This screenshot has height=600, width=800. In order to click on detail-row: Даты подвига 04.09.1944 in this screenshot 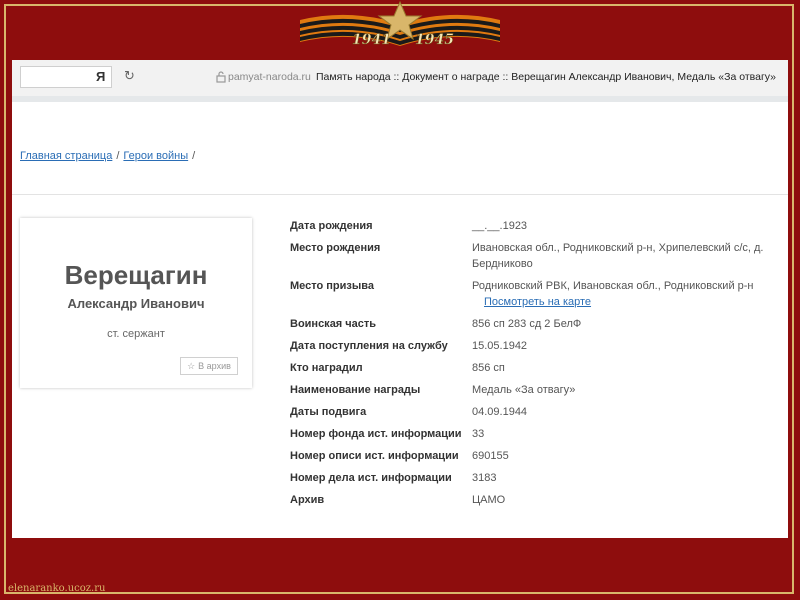, I will do `click(535, 412)`.